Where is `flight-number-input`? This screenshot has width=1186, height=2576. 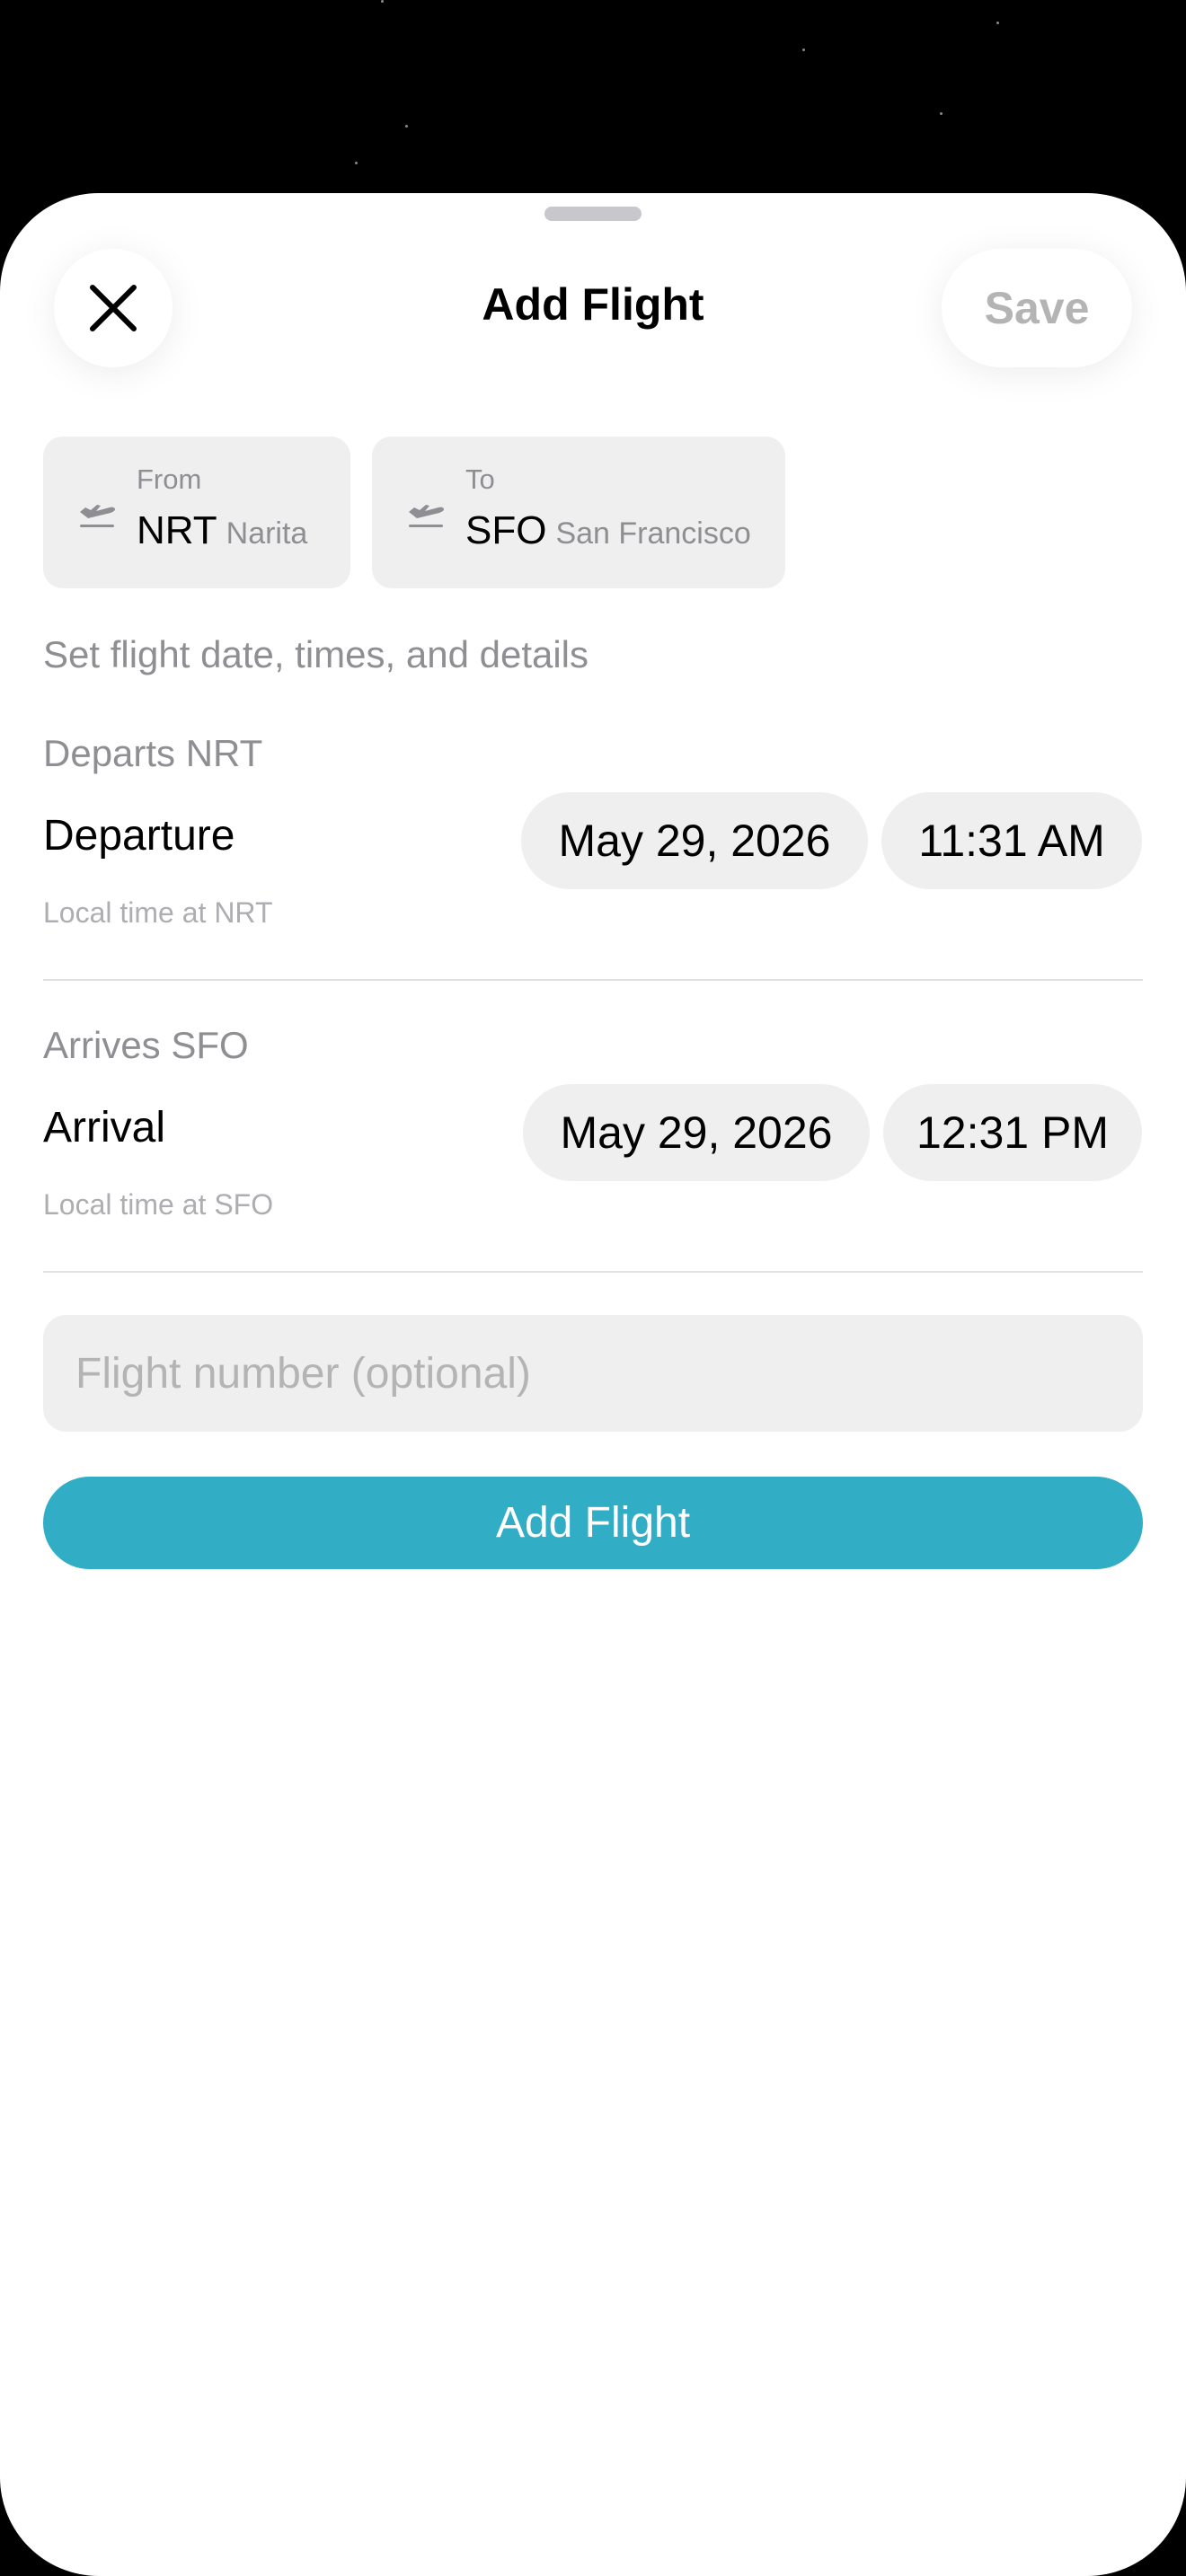 flight-number-input is located at coordinates (593, 1373).